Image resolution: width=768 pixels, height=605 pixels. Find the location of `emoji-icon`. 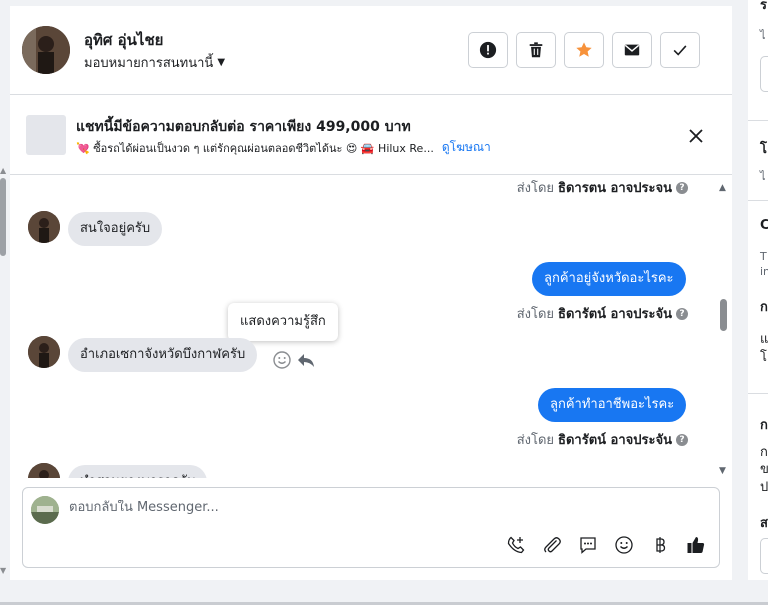

emoji-icon is located at coordinates (624, 545).